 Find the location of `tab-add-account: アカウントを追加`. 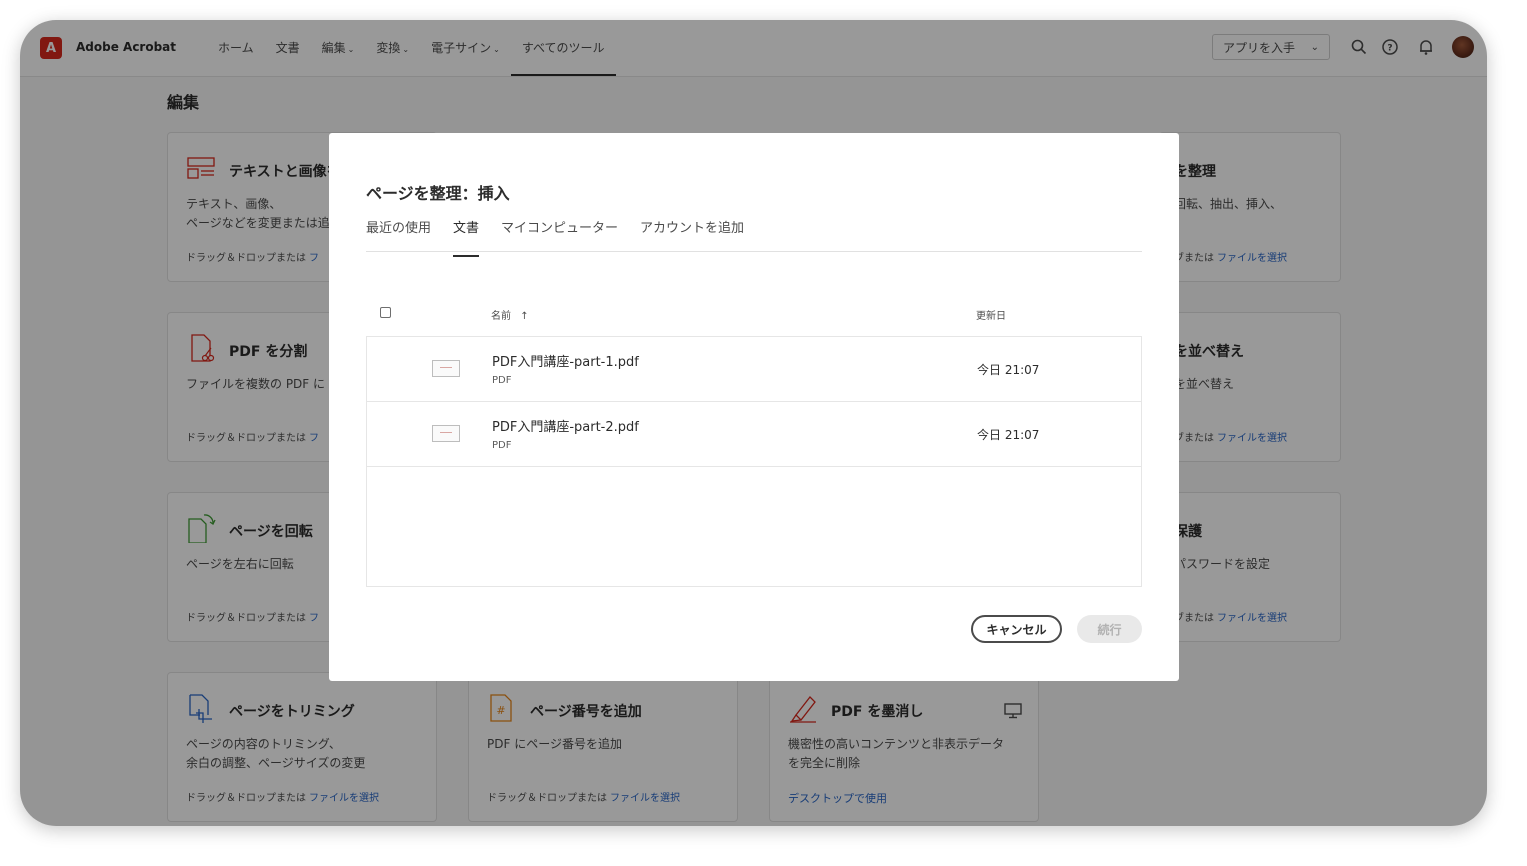

tab-add-account: アカウントを追加 is located at coordinates (692, 232).